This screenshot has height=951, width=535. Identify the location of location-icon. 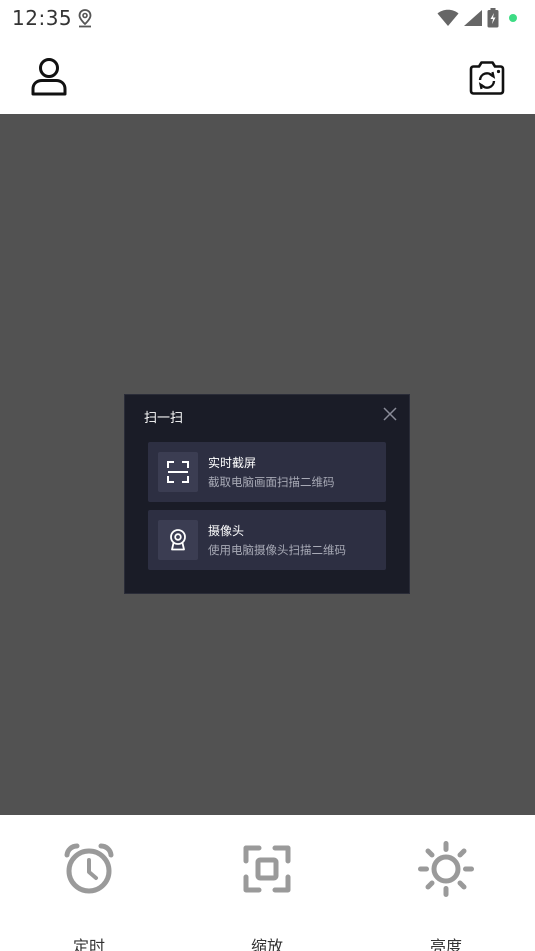
(85, 18).